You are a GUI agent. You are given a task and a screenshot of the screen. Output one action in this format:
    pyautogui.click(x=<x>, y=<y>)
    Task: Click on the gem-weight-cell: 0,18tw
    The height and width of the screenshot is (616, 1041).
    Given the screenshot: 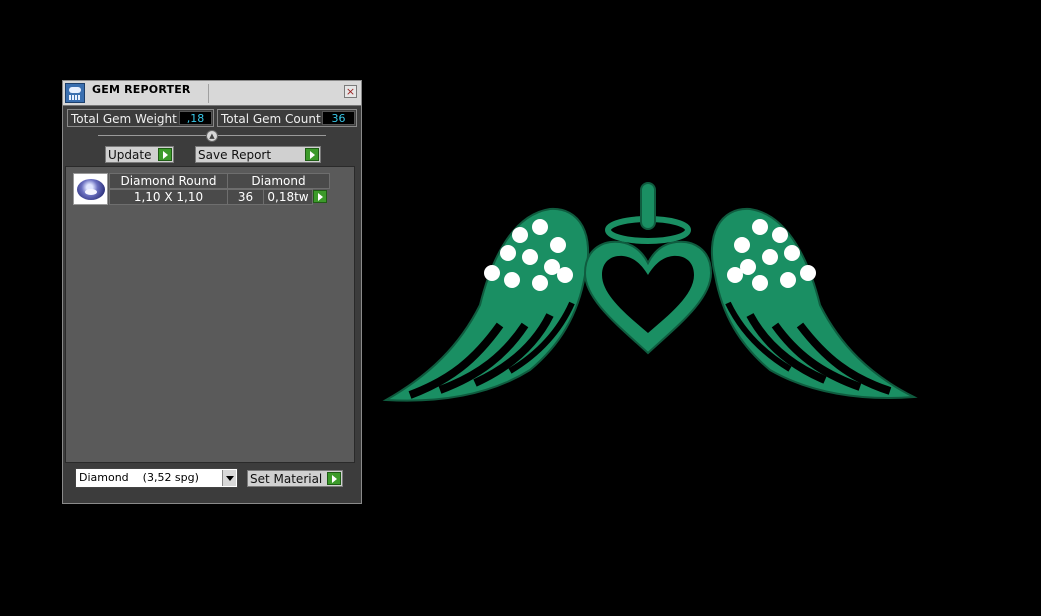 What is the action you would take?
    pyautogui.click(x=288, y=197)
    